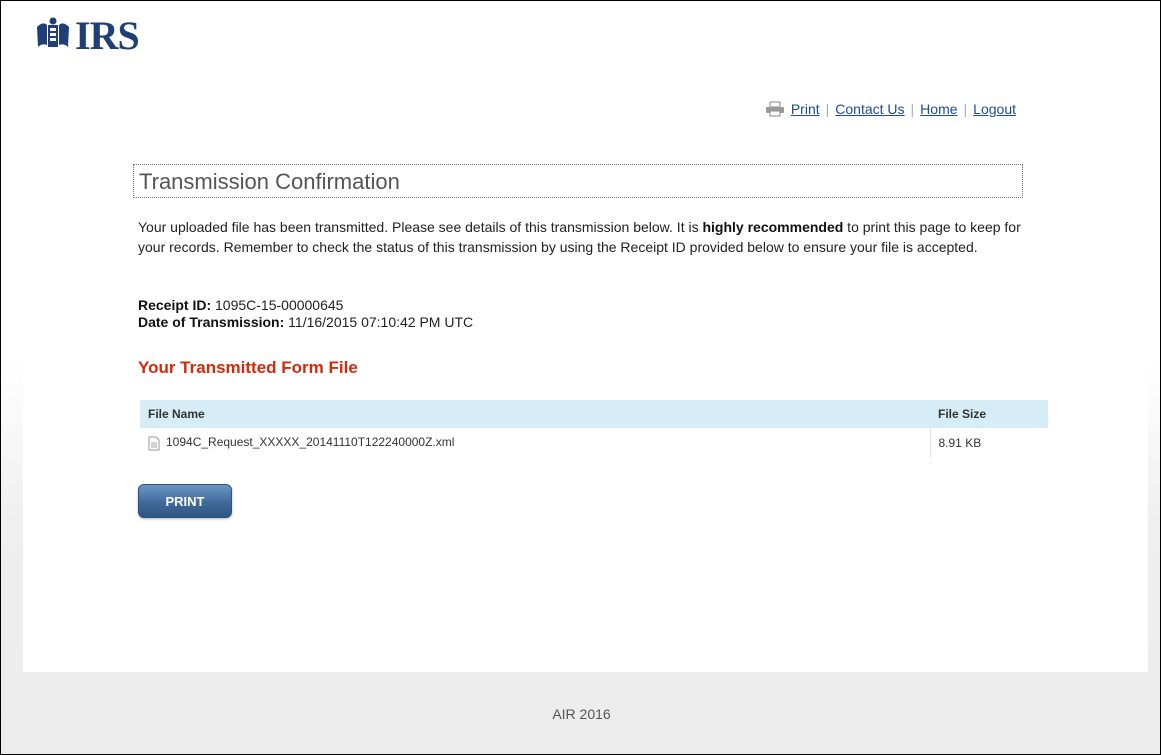 The width and height of the screenshot is (1161, 755). I want to click on page-title: Transmission Confirmation, so click(269, 181).